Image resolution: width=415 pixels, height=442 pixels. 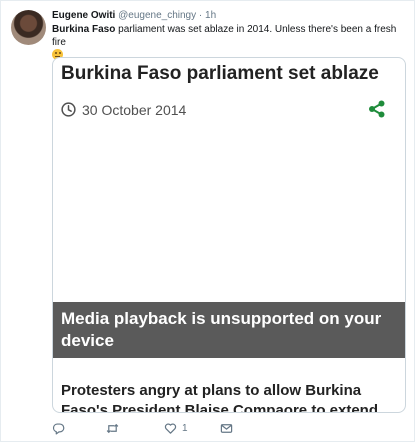 I want to click on tweet-header: Eugene Owiti @eugene_chingy · 1h, so click(x=232, y=15).